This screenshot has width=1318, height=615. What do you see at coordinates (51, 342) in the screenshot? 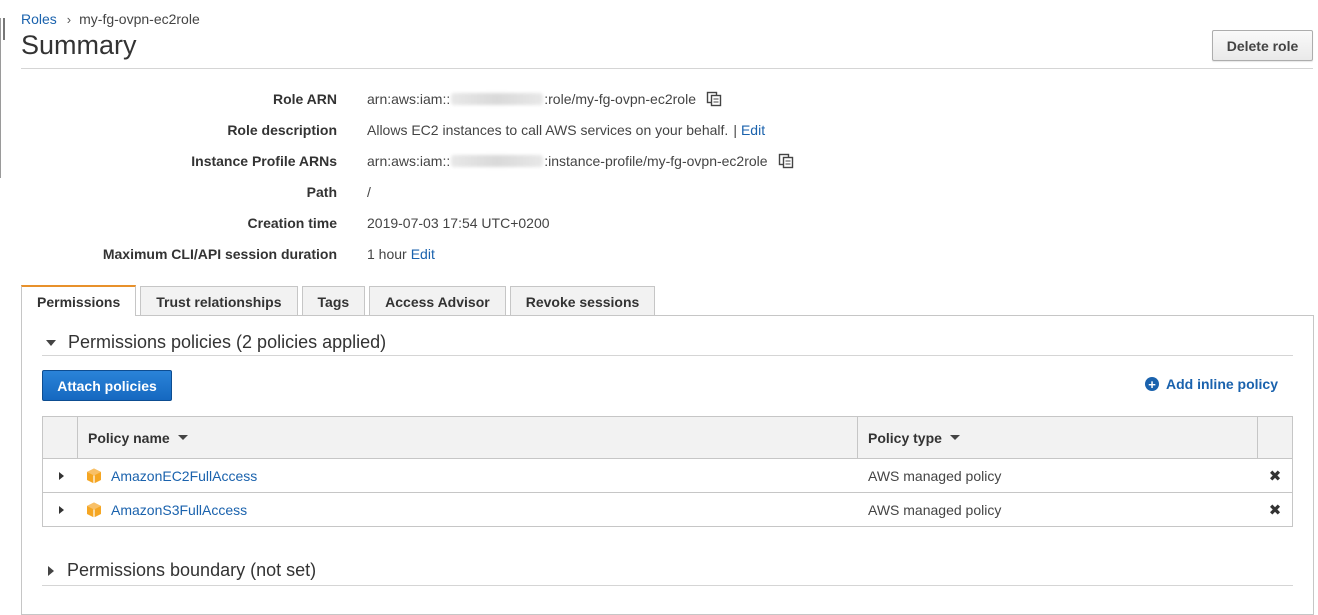
I see `collapse-caret-icon` at bounding box center [51, 342].